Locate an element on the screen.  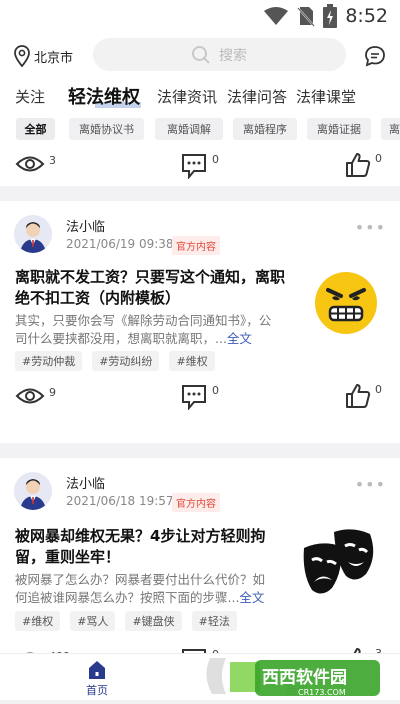
search-placeholder: 搜索 is located at coordinates (233, 55).